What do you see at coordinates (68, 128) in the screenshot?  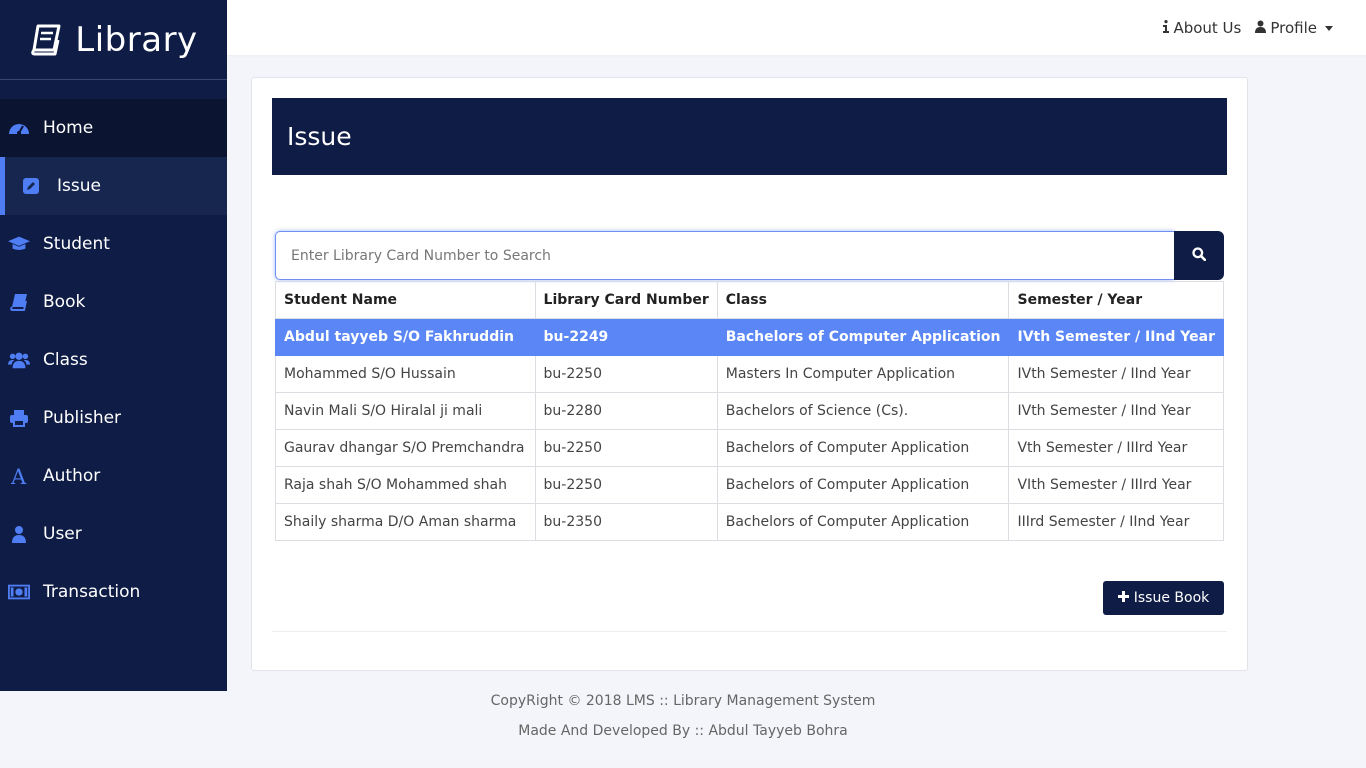 I see `sidebar-item-label: Home` at bounding box center [68, 128].